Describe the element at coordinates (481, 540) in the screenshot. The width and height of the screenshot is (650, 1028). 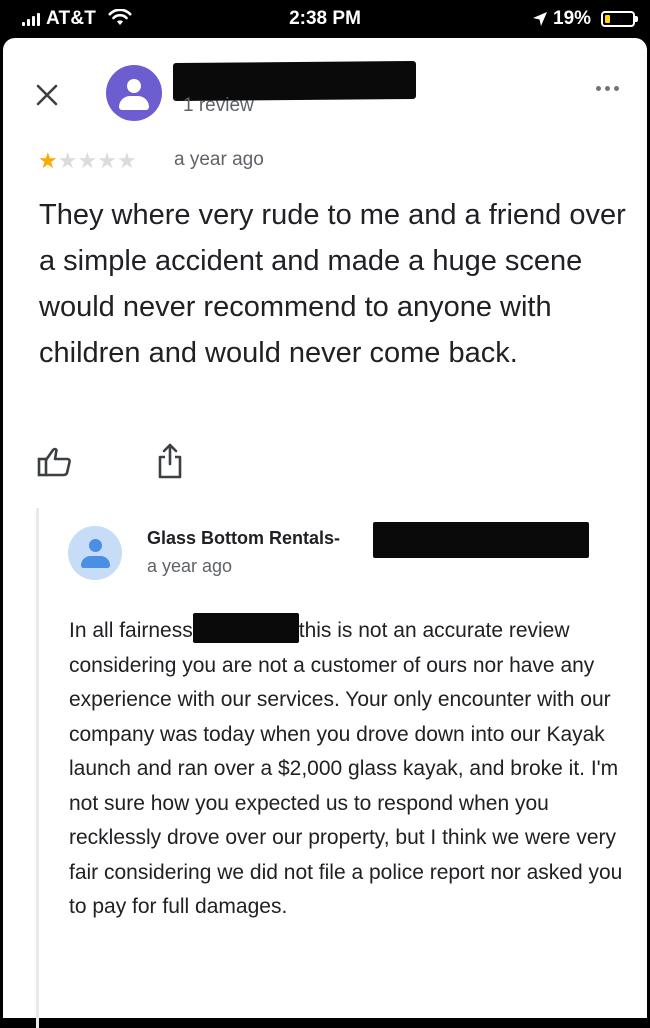
I see `owner-name-redacted` at that location.